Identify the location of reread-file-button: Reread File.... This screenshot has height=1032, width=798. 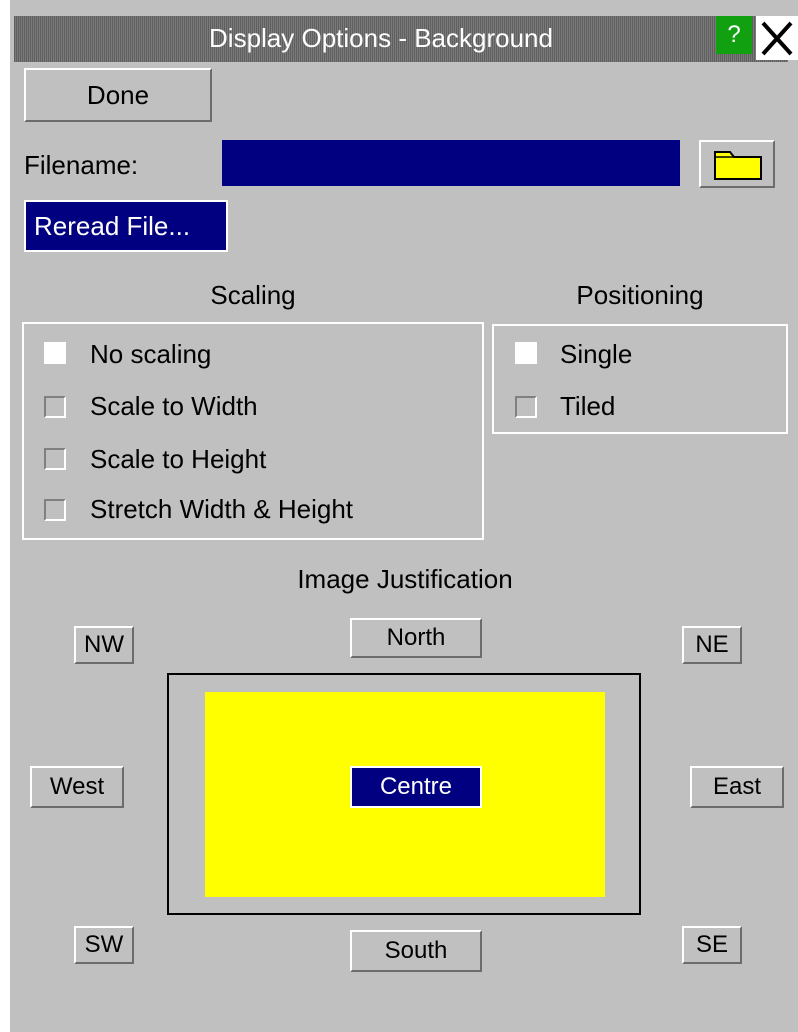
(126, 226).